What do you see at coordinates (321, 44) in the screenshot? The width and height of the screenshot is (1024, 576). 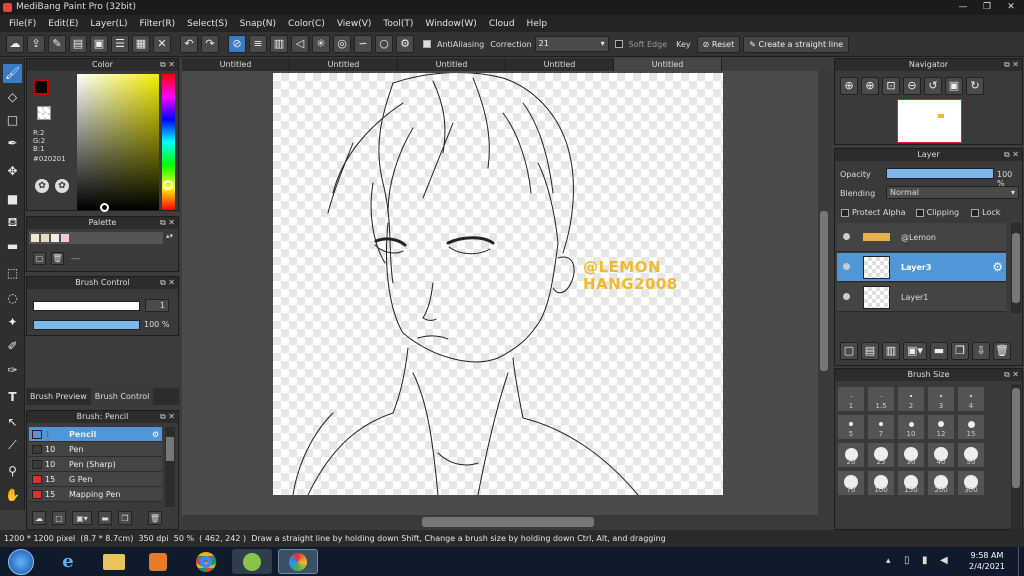 I see `snap-radial-icon: ✳` at bounding box center [321, 44].